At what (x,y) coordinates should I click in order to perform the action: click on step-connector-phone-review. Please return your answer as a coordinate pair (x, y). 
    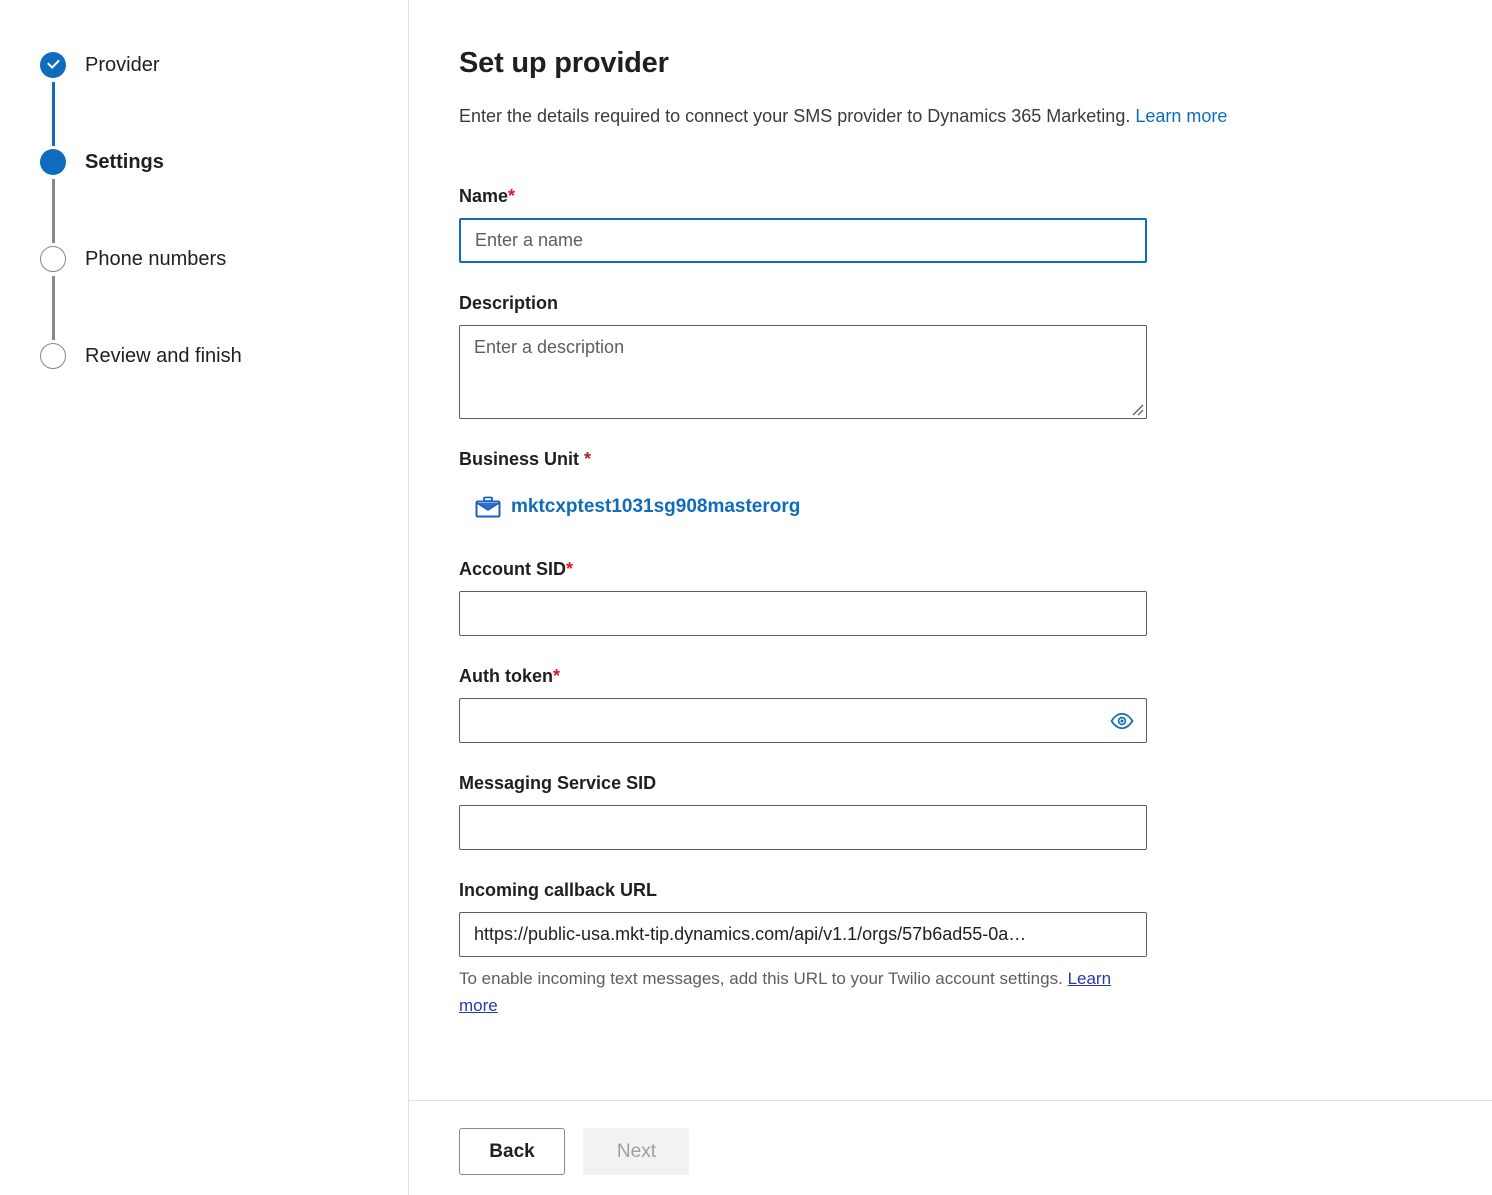
    Looking at the image, I should click on (53, 308).